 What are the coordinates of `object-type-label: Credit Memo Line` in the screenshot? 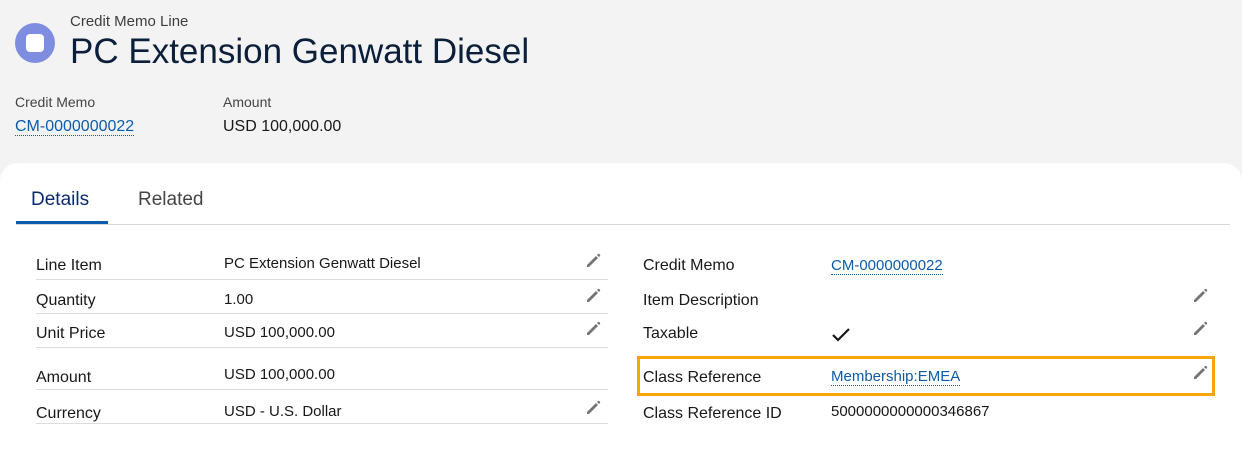 It's located at (129, 21).